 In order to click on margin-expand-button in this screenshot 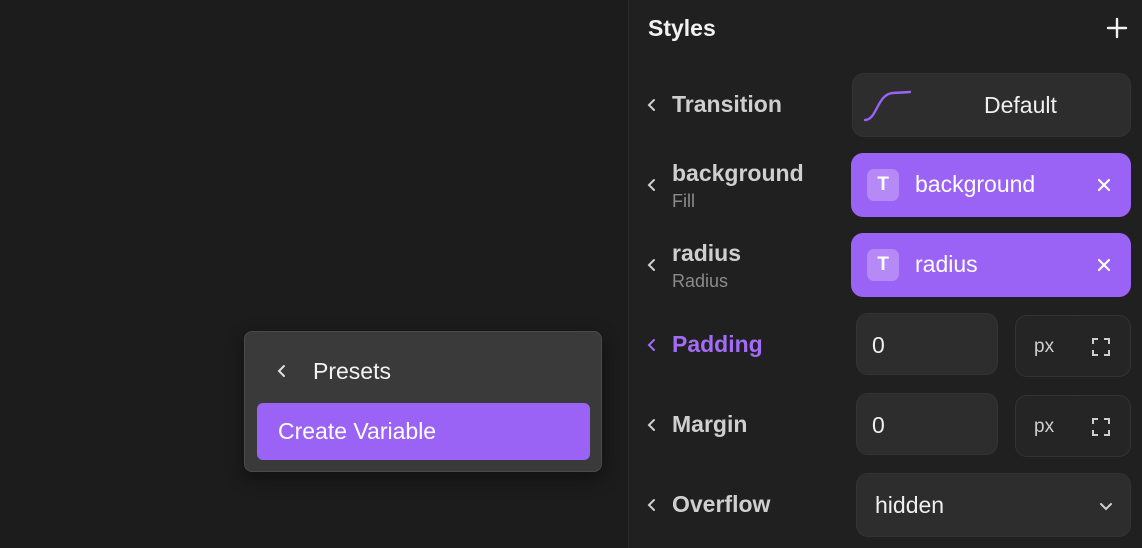, I will do `click(1101, 427)`.